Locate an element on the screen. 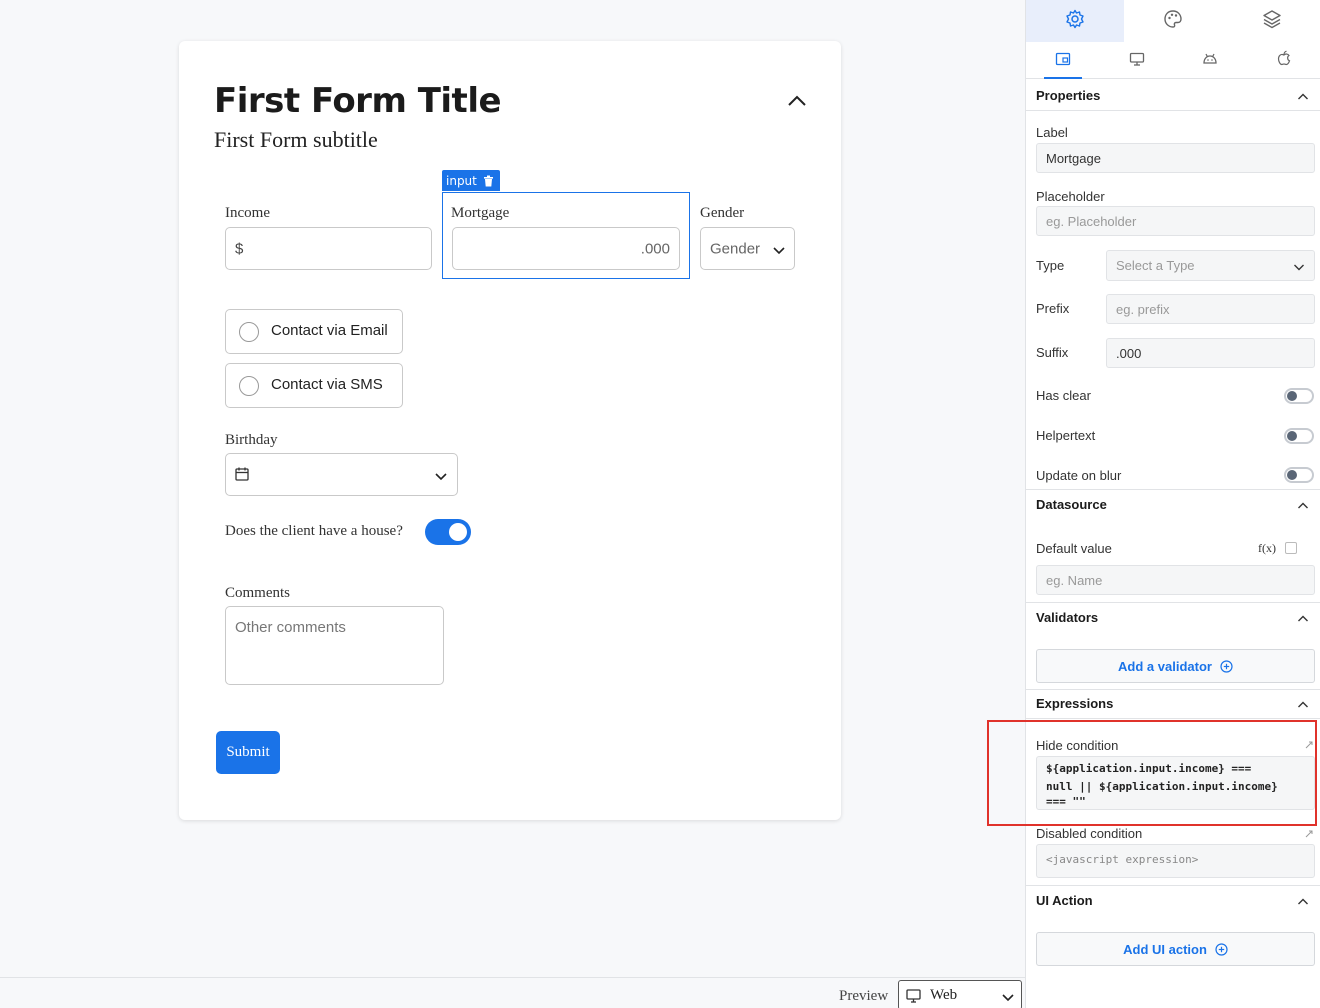 This screenshot has height=1008, width=1320. type-select: Select a Type is located at coordinates (1210, 265).